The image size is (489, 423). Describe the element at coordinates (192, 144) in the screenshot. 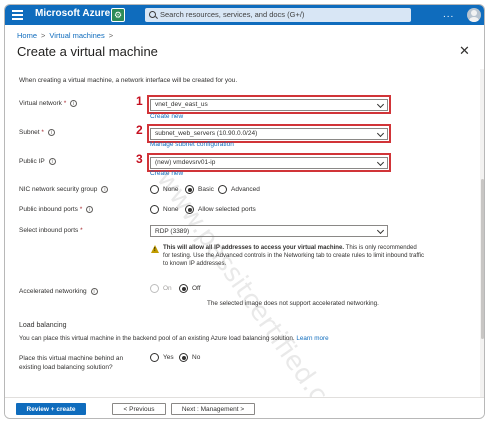

I see `manage-subnet-link: Manage subnet configuration` at that location.